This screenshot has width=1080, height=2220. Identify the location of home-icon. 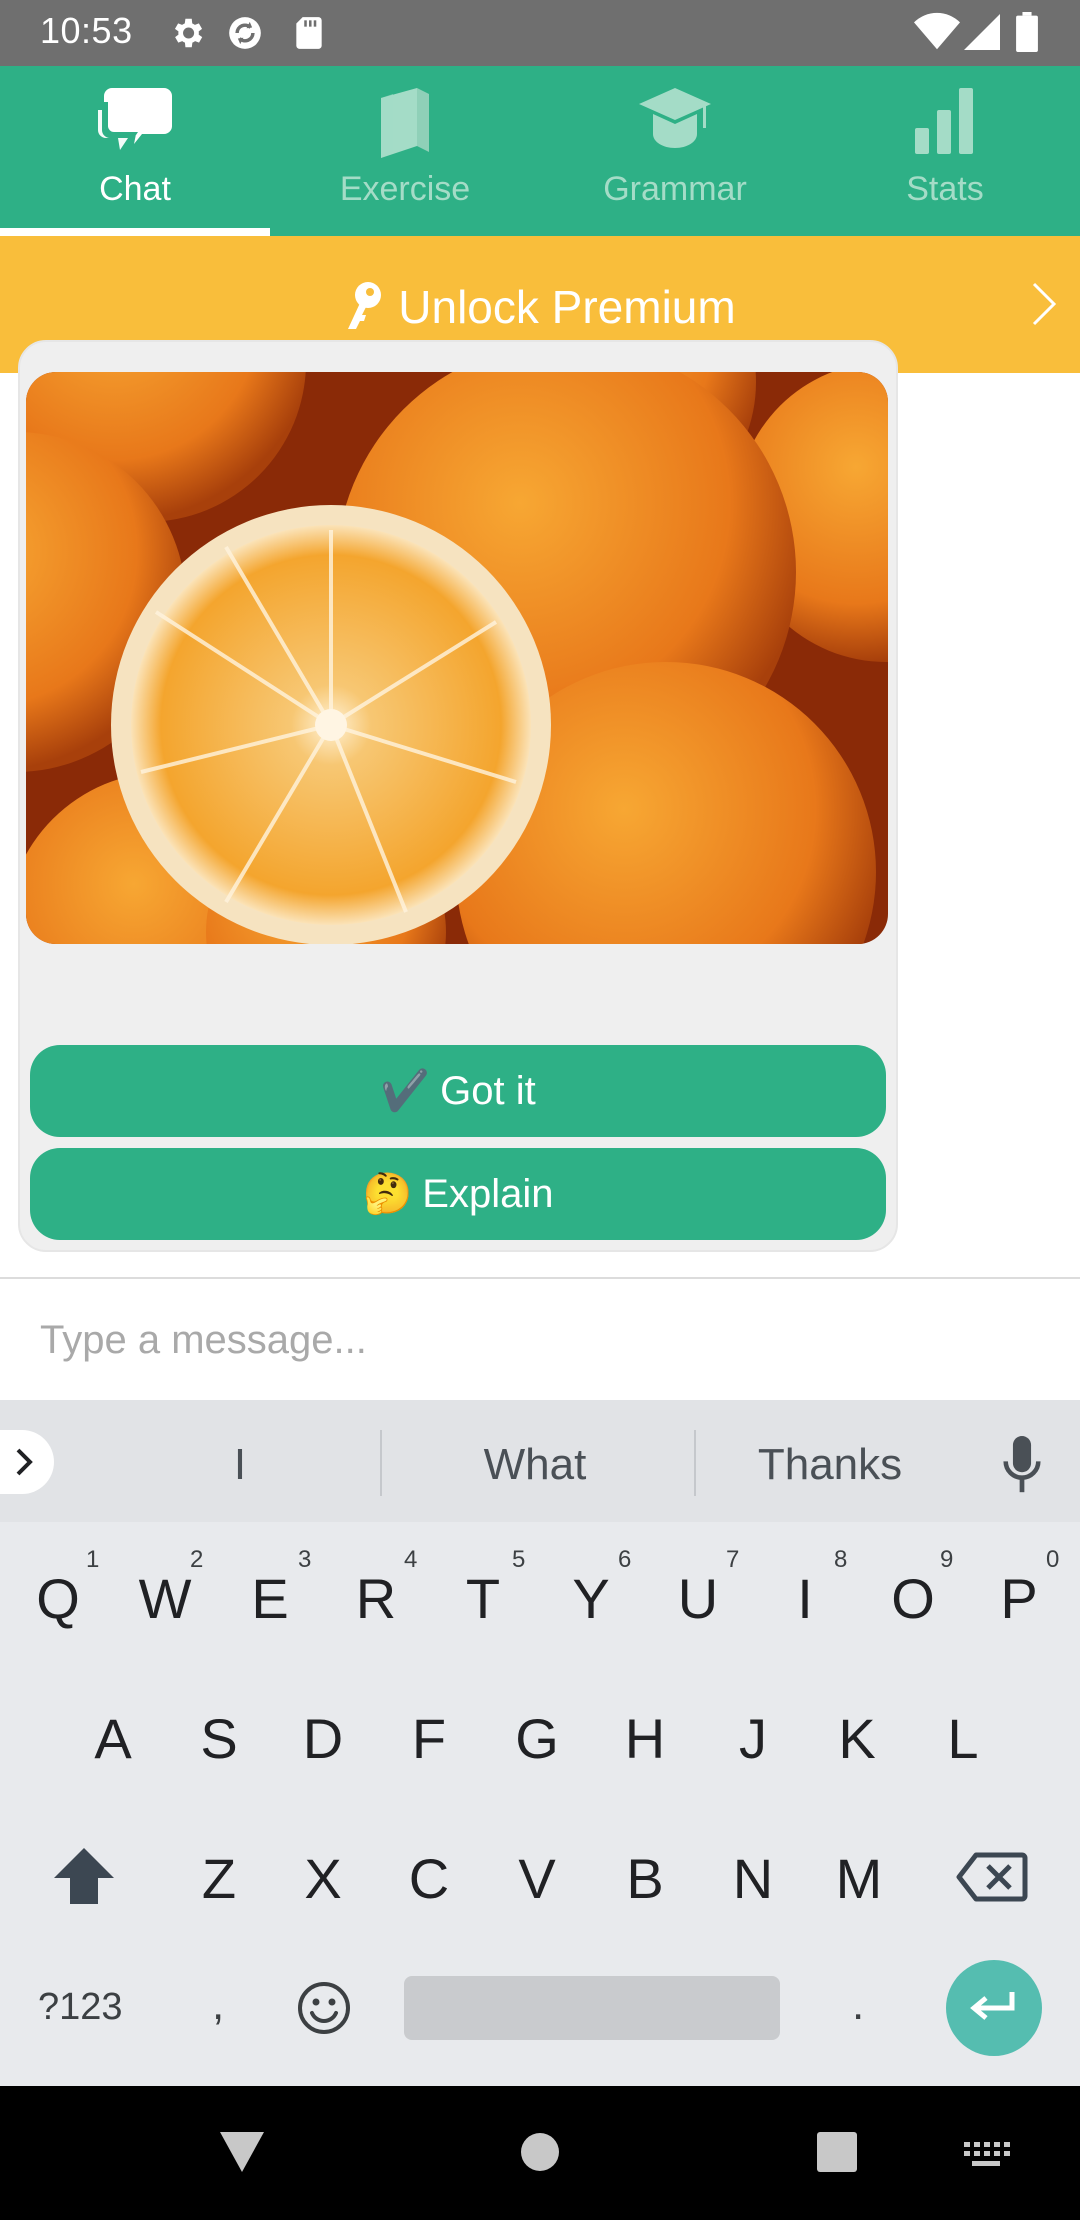
(540, 2152).